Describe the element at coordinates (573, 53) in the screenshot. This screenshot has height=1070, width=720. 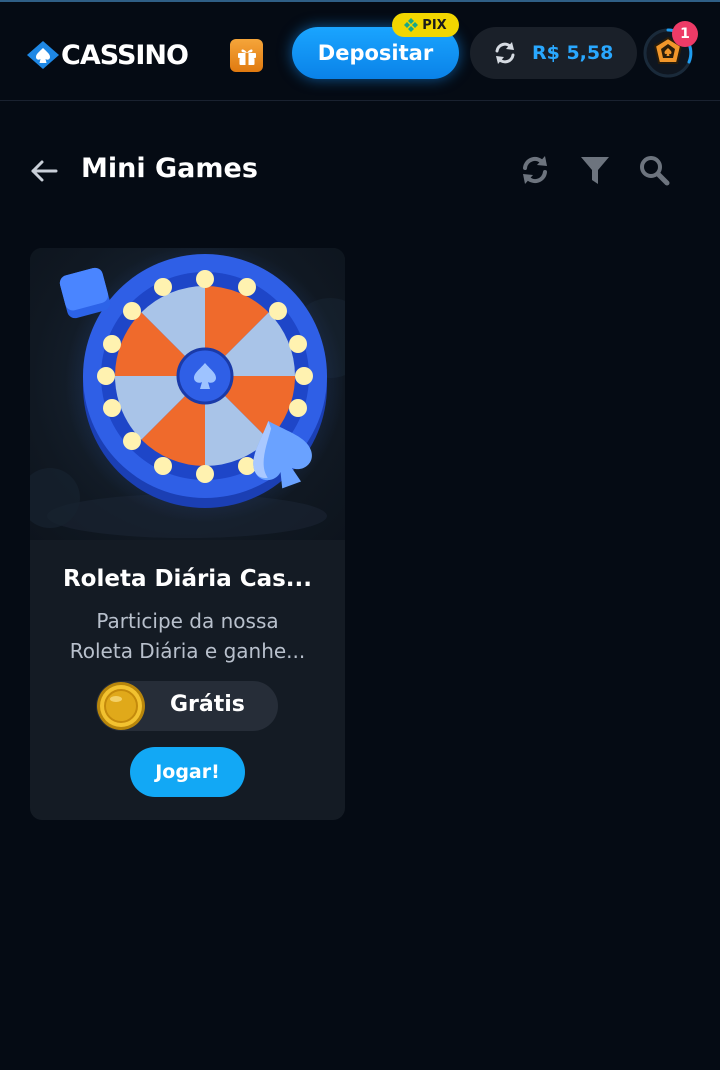
I see `balance-value: R$ 5,58` at that location.